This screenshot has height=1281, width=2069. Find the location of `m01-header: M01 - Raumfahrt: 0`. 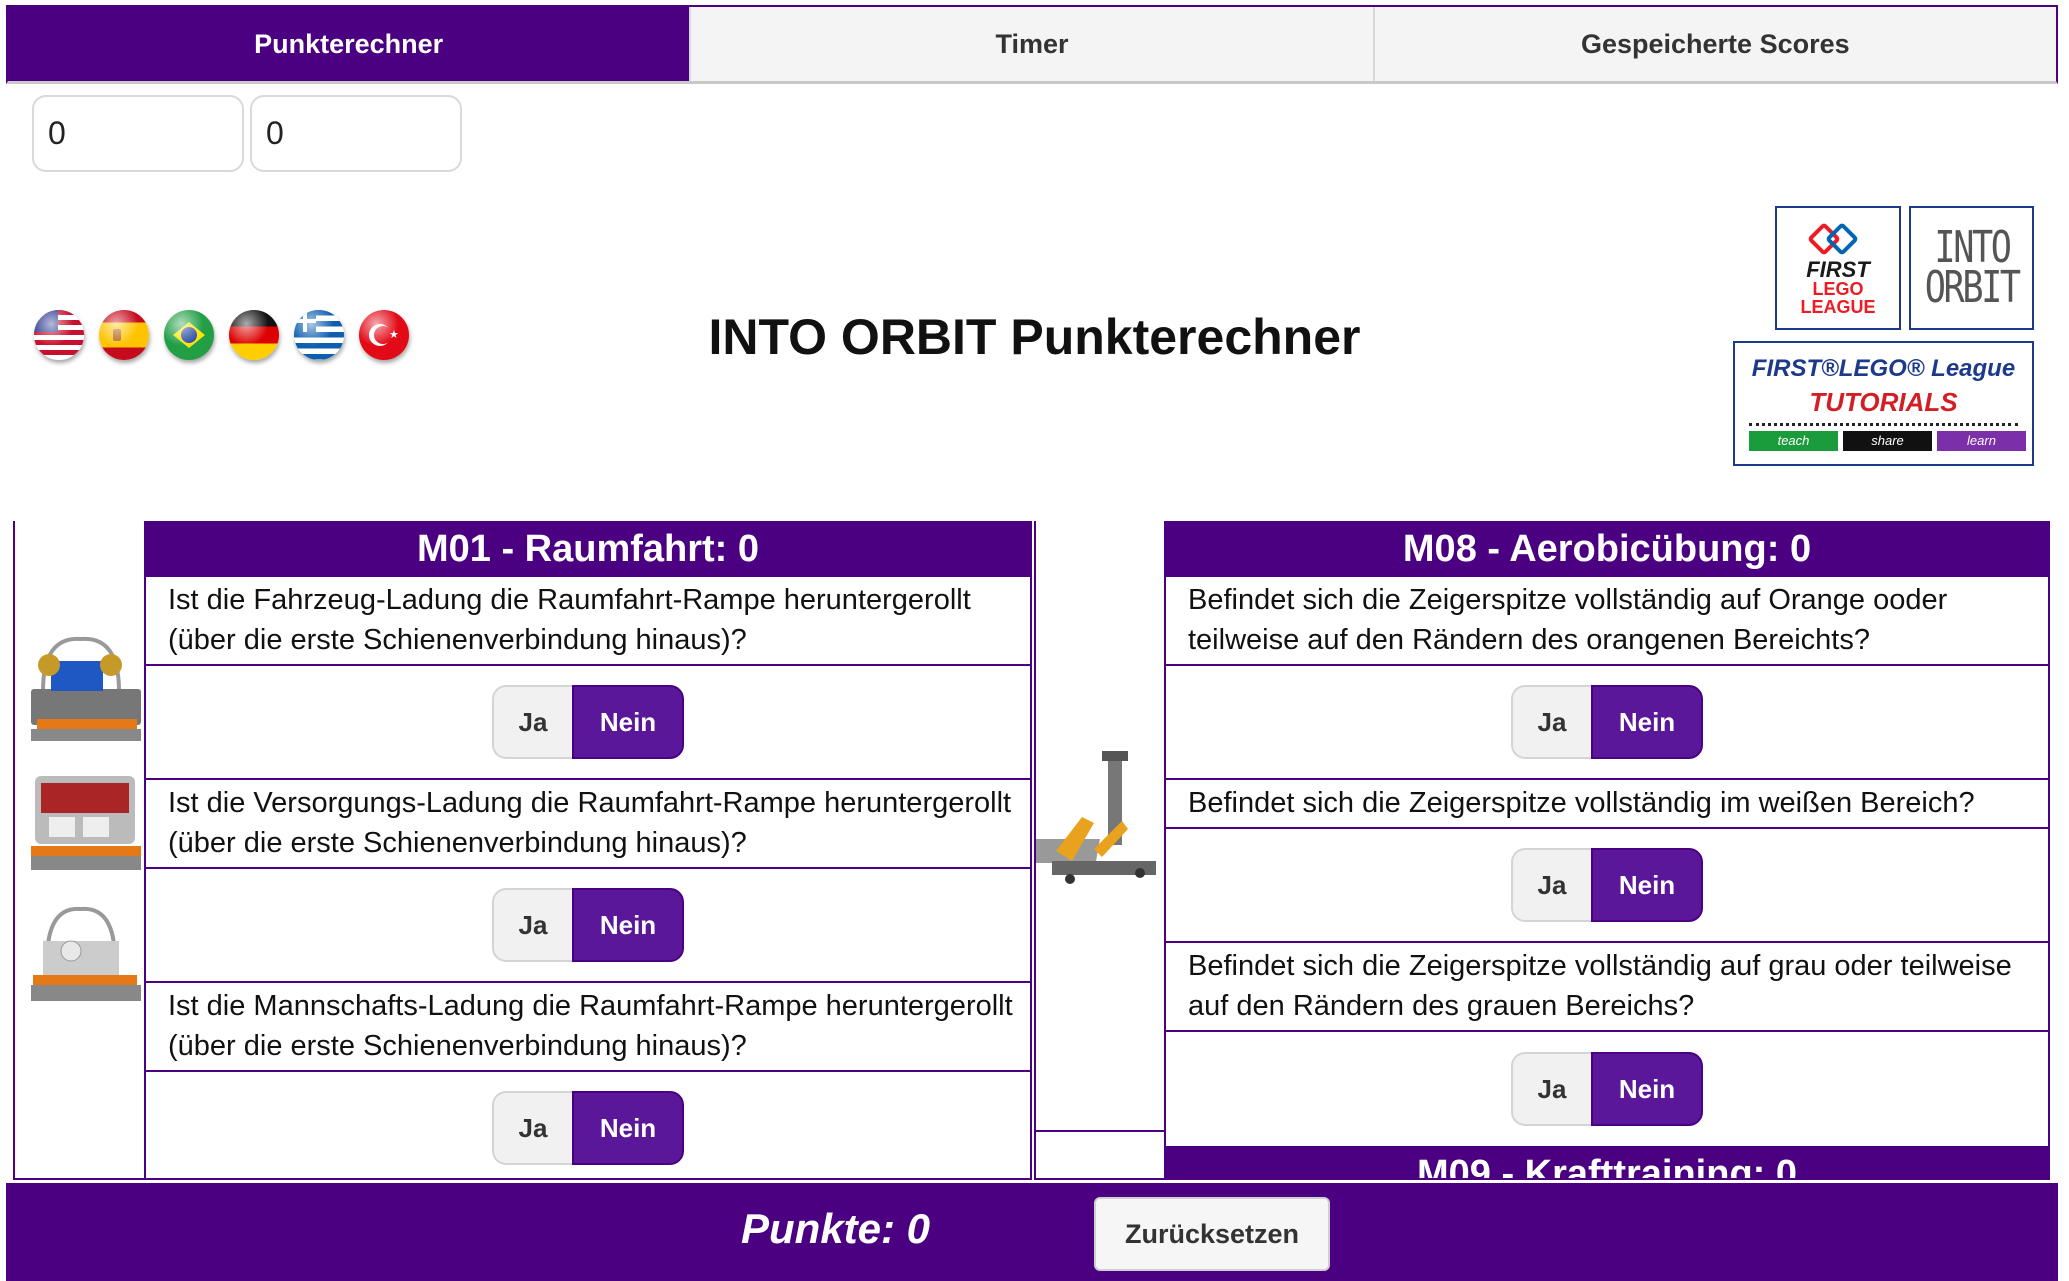

m01-header: M01 - Raumfahrt: 0 is located at coordinates (588, 549).